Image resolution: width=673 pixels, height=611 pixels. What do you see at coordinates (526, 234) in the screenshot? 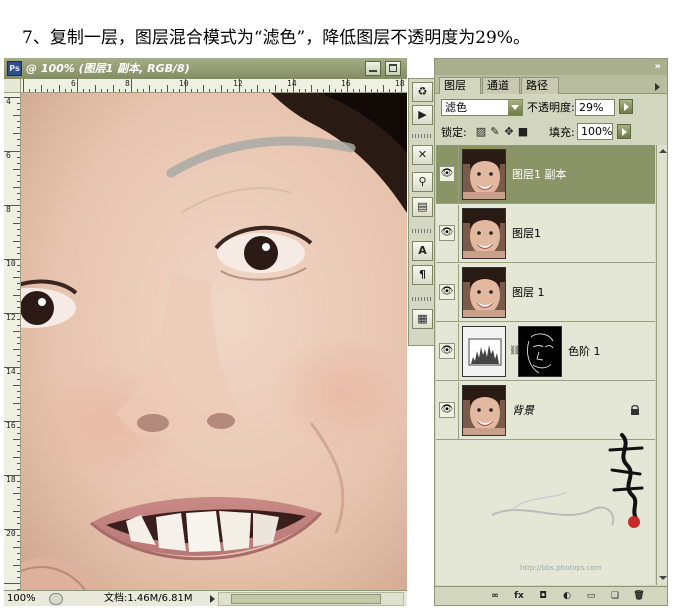
I see `layer-name: 图层1` at bounding box center [526, 234].